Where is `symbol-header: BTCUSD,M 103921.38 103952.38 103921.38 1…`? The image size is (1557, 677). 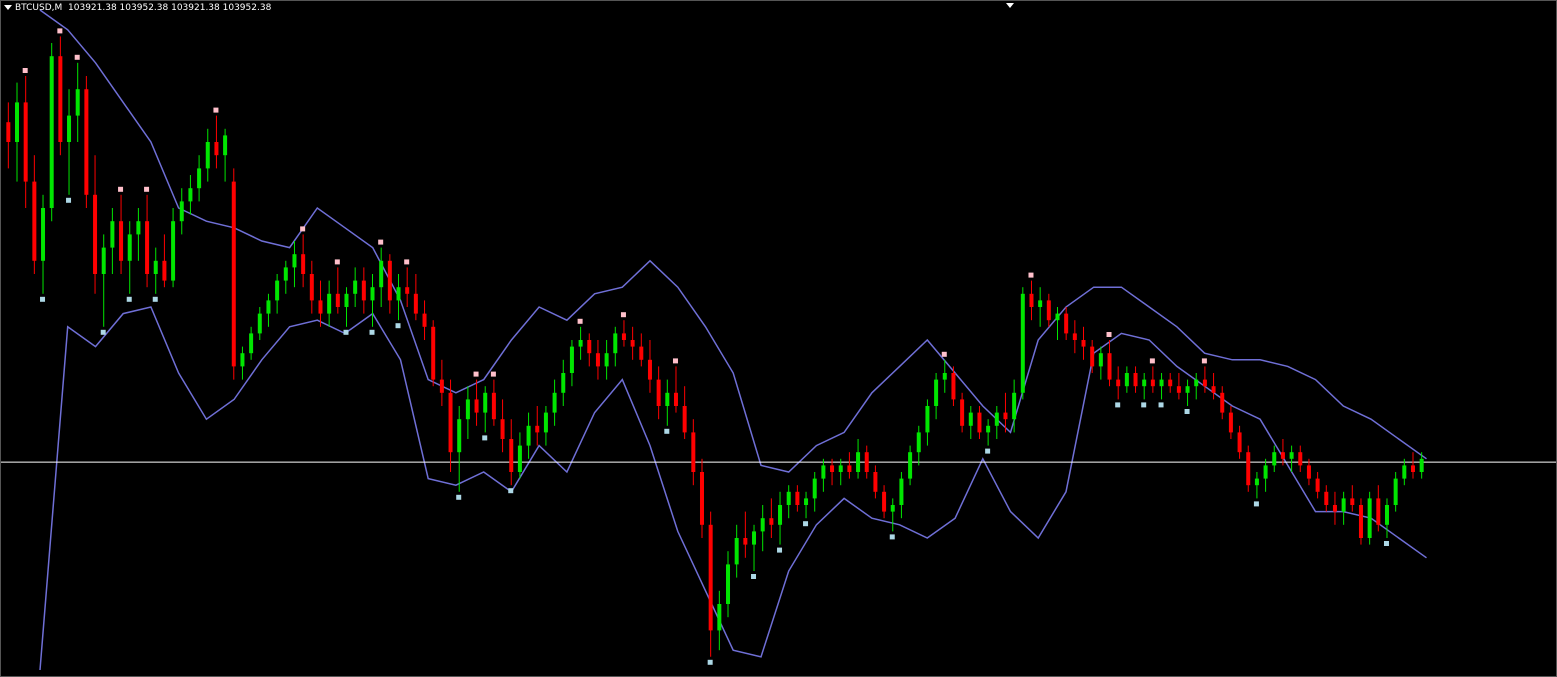
symbol-header: BTCUSD,M 103921.38 103952.38 103921.38 1… is located at coordinates (137, 8).